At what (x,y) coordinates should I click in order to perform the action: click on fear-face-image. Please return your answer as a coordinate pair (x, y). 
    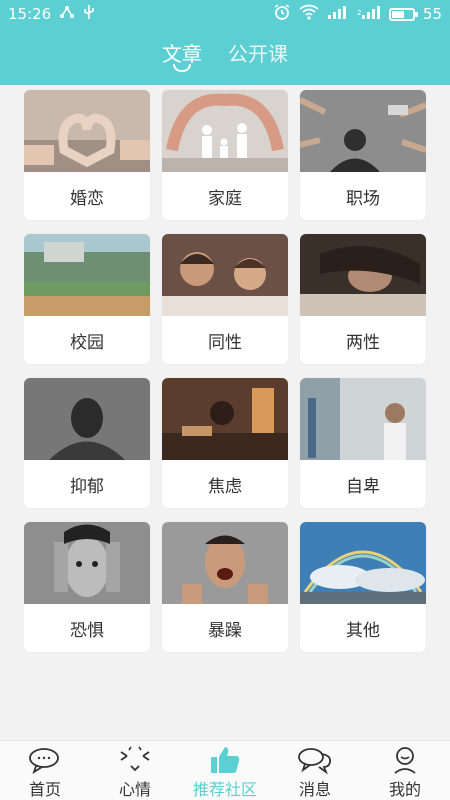
    Looking at the image, I should click on (87, 563).